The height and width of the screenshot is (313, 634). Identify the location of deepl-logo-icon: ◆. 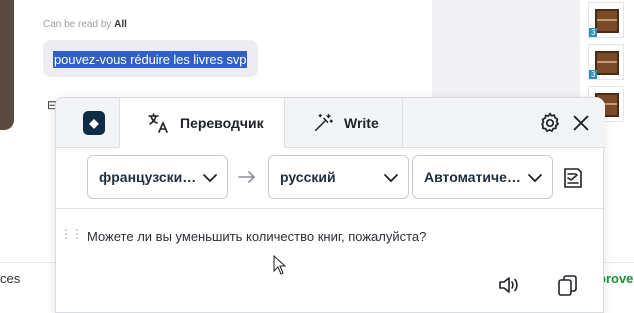
(94, 123).